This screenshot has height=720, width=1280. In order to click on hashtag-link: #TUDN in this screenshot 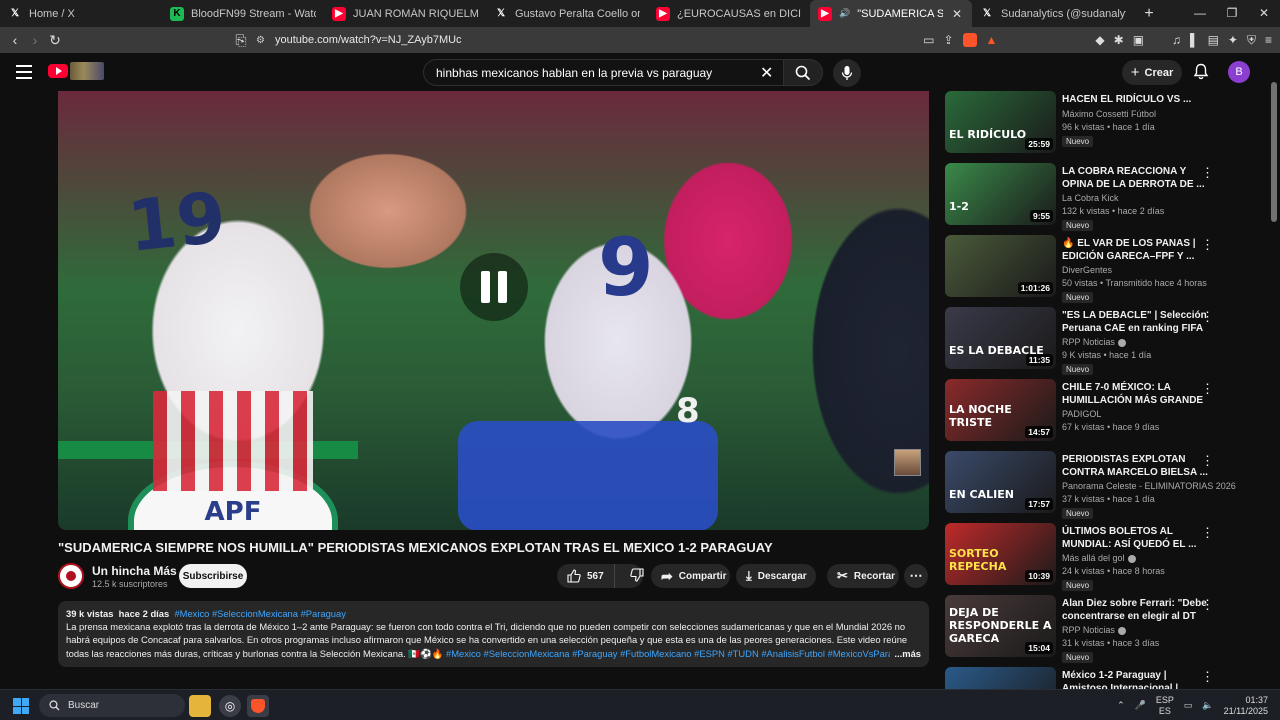, I will do `click(742, 653)`.